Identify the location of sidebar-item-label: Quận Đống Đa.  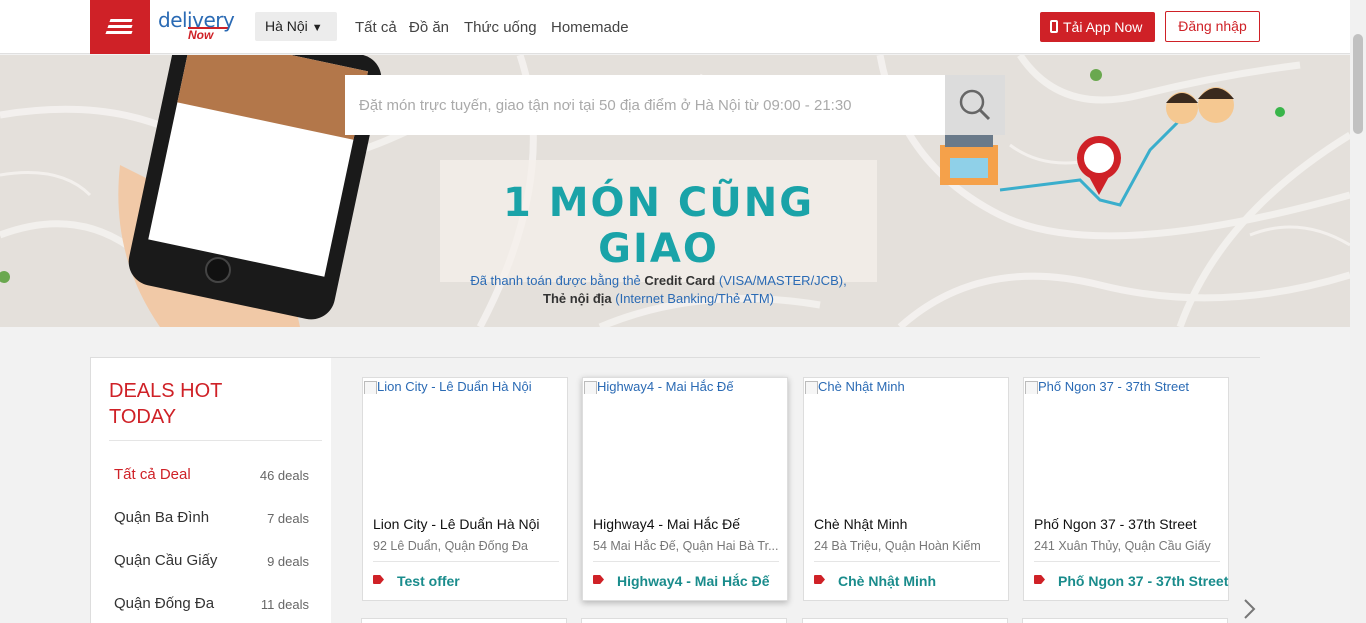
(164, 603).